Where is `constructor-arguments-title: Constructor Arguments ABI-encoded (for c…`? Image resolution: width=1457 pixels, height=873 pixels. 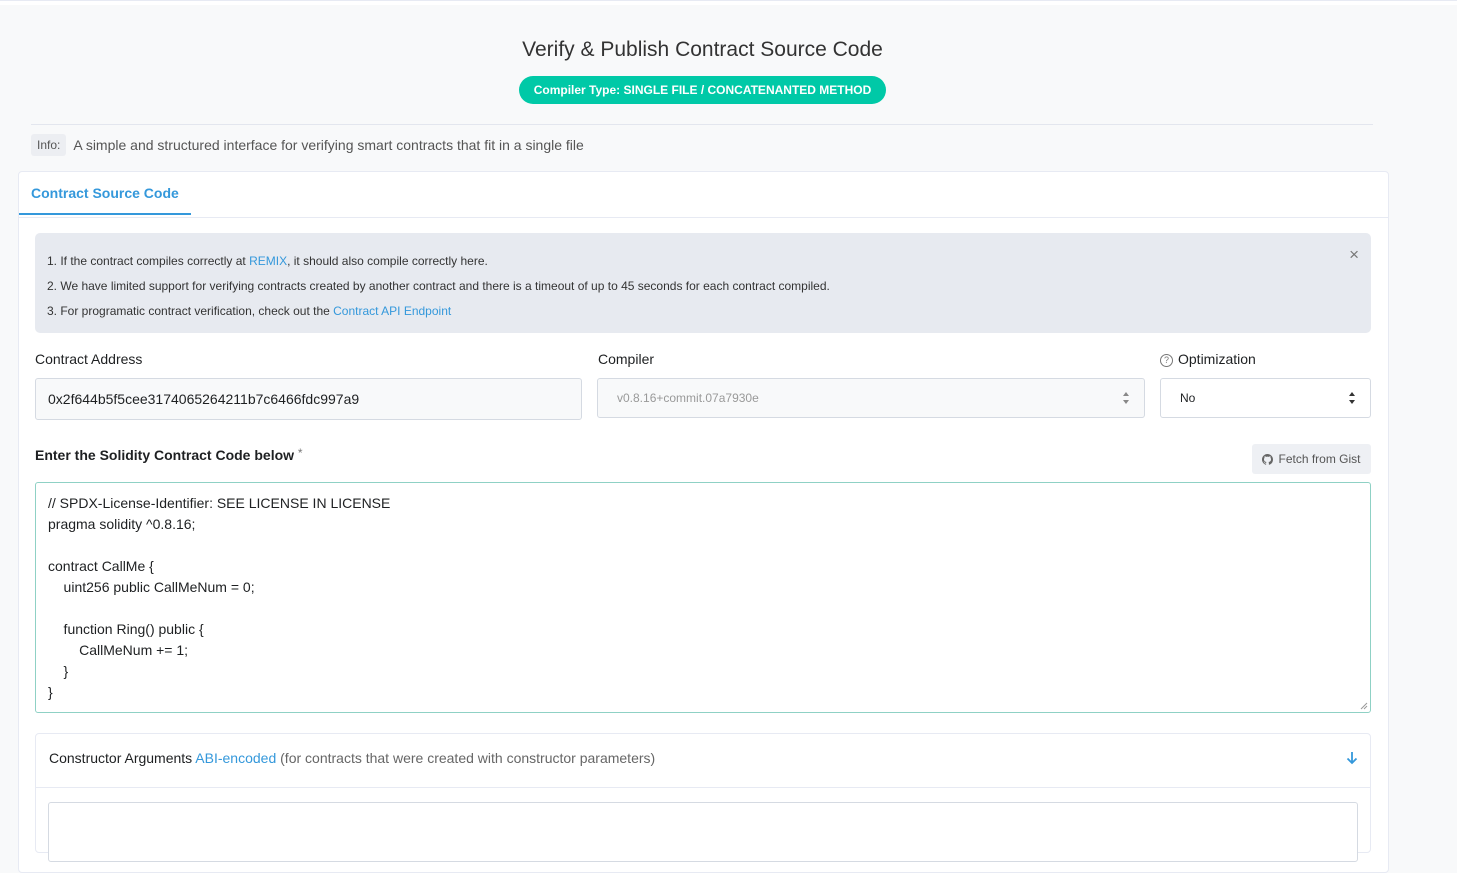 constructor-arguments-title: Constructor Arguments ABI-encoded (for c… is located at coordinates (352, 758).